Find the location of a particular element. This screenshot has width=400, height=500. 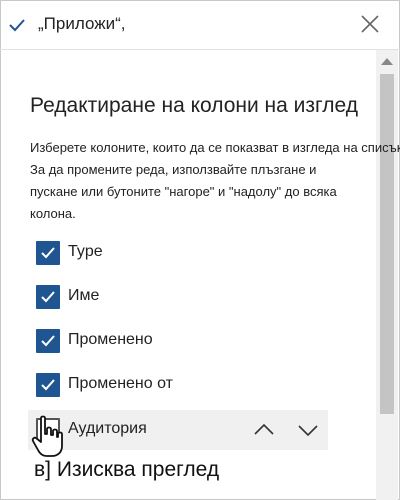

review-required-badge: в] Изисква преглед is located at coordinates (126, 470).